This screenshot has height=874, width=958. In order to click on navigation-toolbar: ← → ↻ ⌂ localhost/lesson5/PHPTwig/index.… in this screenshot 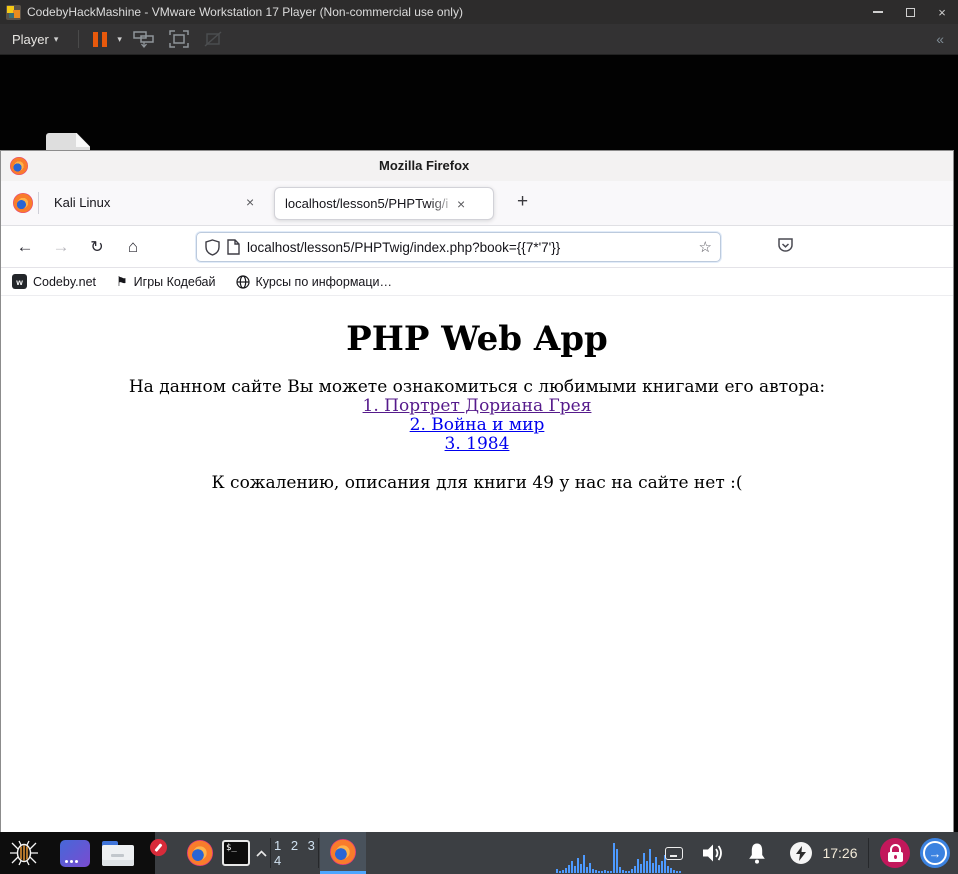, I will do `click(477, 247)`.